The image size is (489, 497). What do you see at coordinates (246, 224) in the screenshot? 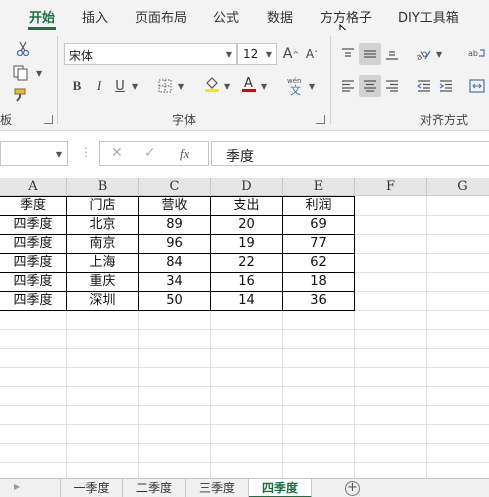
I see `table-cell: 20` at bounding box center [246, 224].